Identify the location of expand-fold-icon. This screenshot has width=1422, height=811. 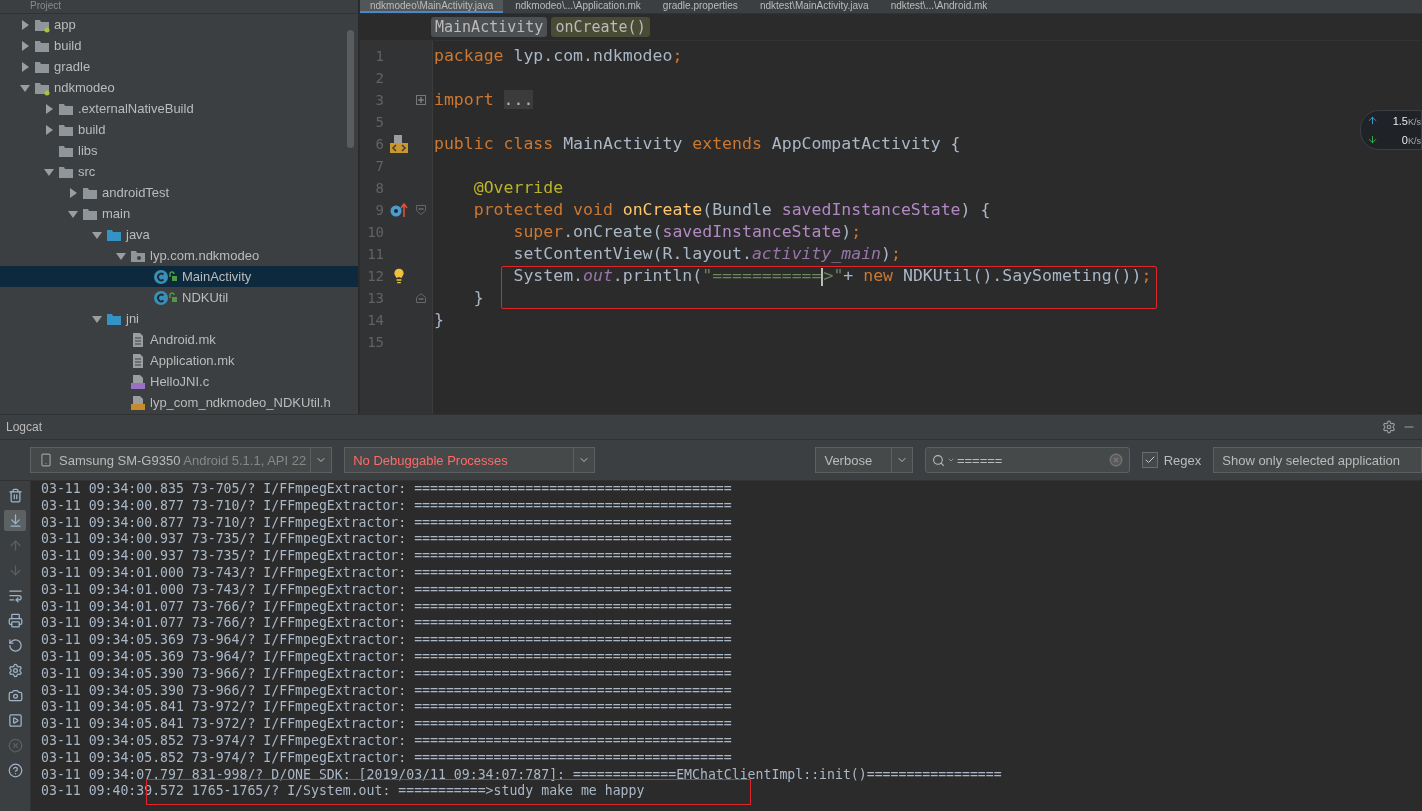
(421, 100).